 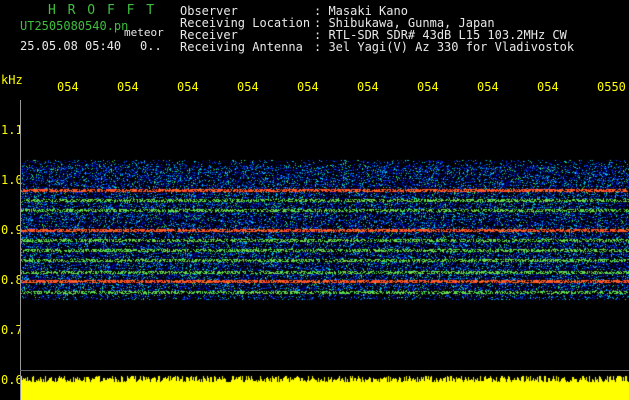 What do you see at coordinates (444, 47) in the screenshot?
I see `antenna-value: : 3el Yagi(V) Az 330 for Vladivostok` at bounding box center [444, 47].